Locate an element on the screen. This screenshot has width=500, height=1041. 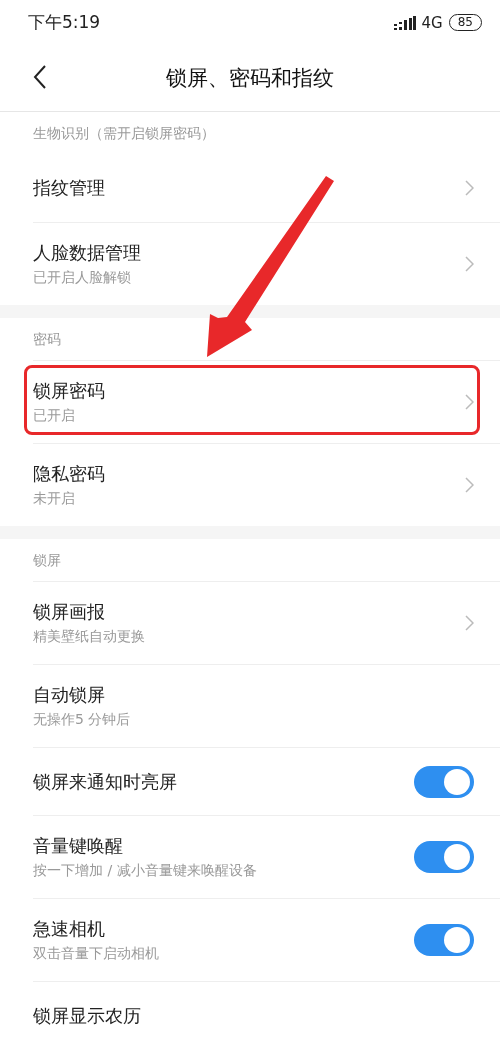
setting-subtitle: 精美壁纸自动更换 is located at coordinates (89, 637).